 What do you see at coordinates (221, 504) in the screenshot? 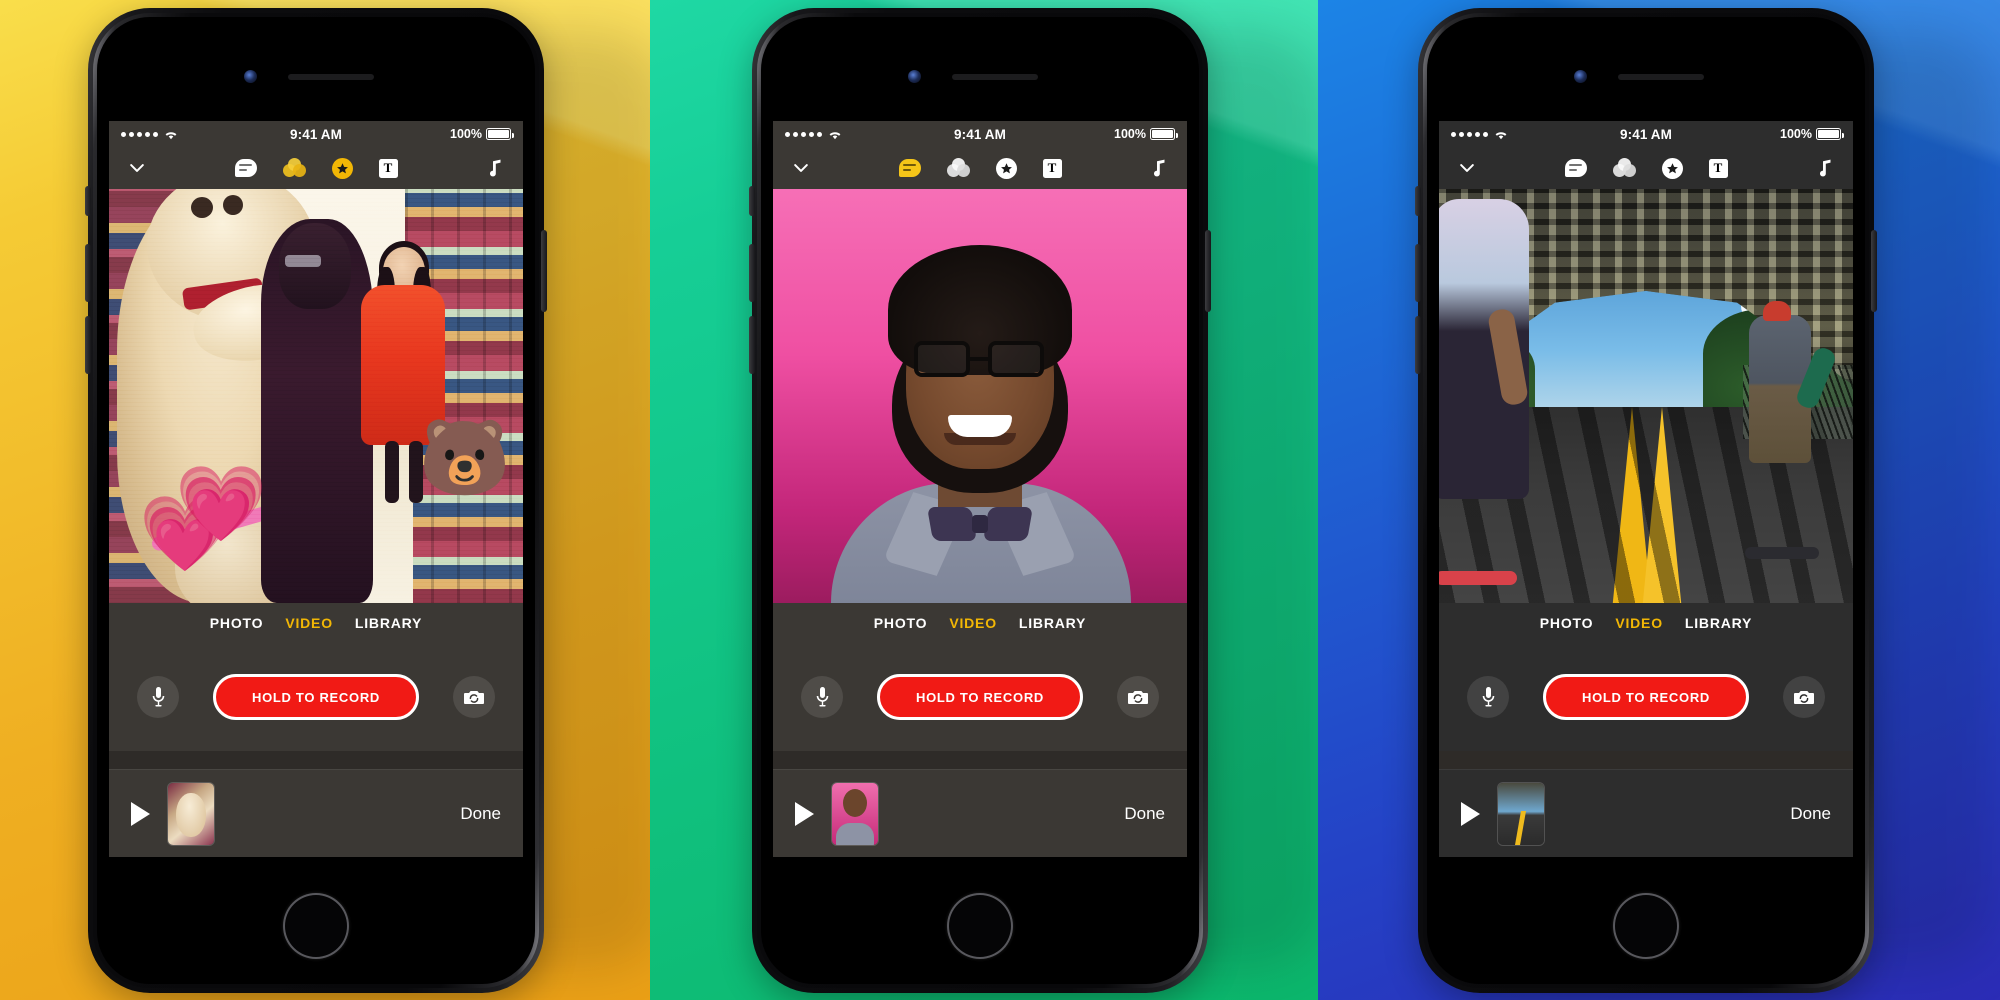
I see `two-hearts-sticker: 💗` at bounding box center [221, 504].